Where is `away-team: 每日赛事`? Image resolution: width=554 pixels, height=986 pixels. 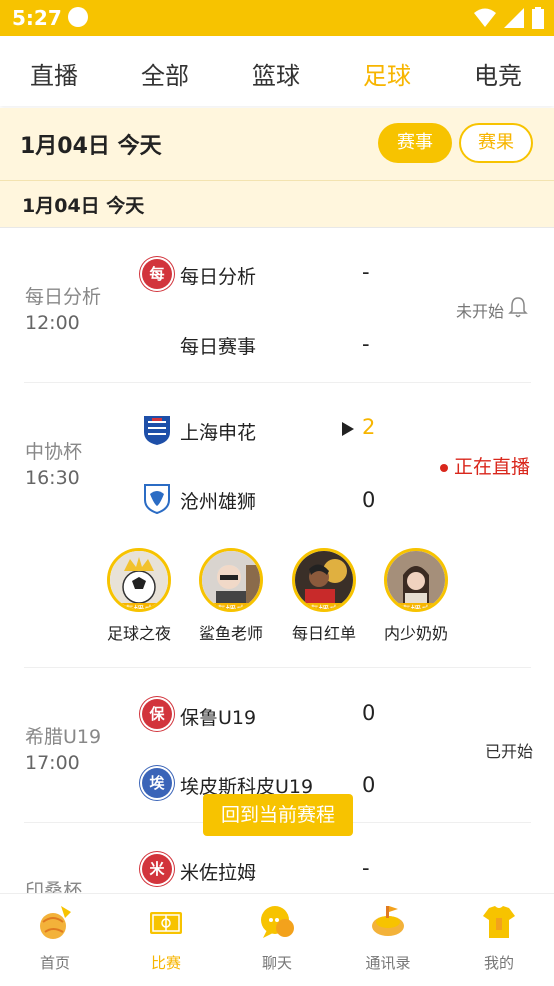 away-team: 每日赛事 is located at coordinates (218, 347).